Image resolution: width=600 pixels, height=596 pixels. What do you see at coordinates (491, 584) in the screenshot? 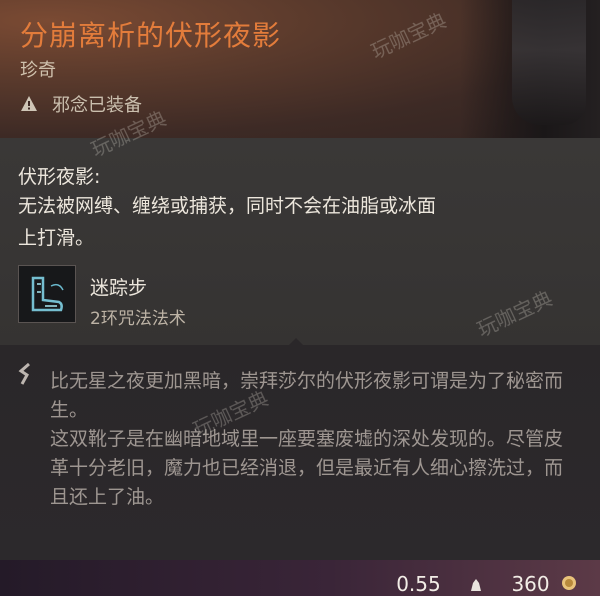
I see `footer-values: 0.55 360` at bounding box center [491, 584].